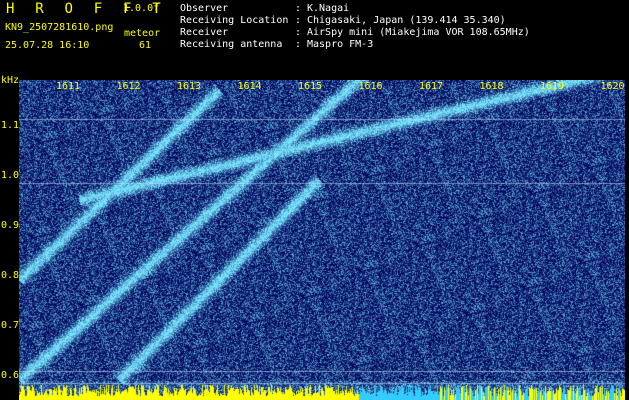 The image size is (629, 400). What do you see at coordinates (10, 225) in the screenshot?
I see `y-tick-label: 0.9` at bounding box center [10, 225].